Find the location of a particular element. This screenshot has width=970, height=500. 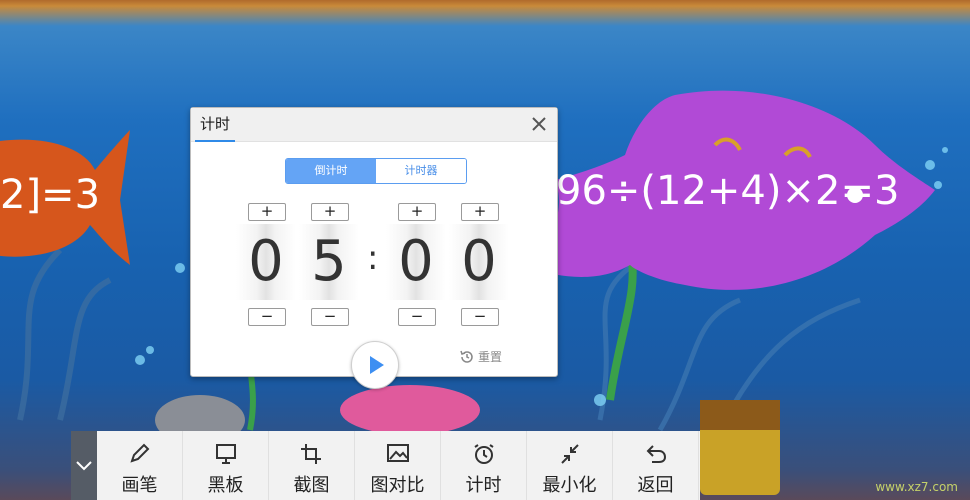

toolbar-compare-button: 图对比 is located at coordinates (398, 465).